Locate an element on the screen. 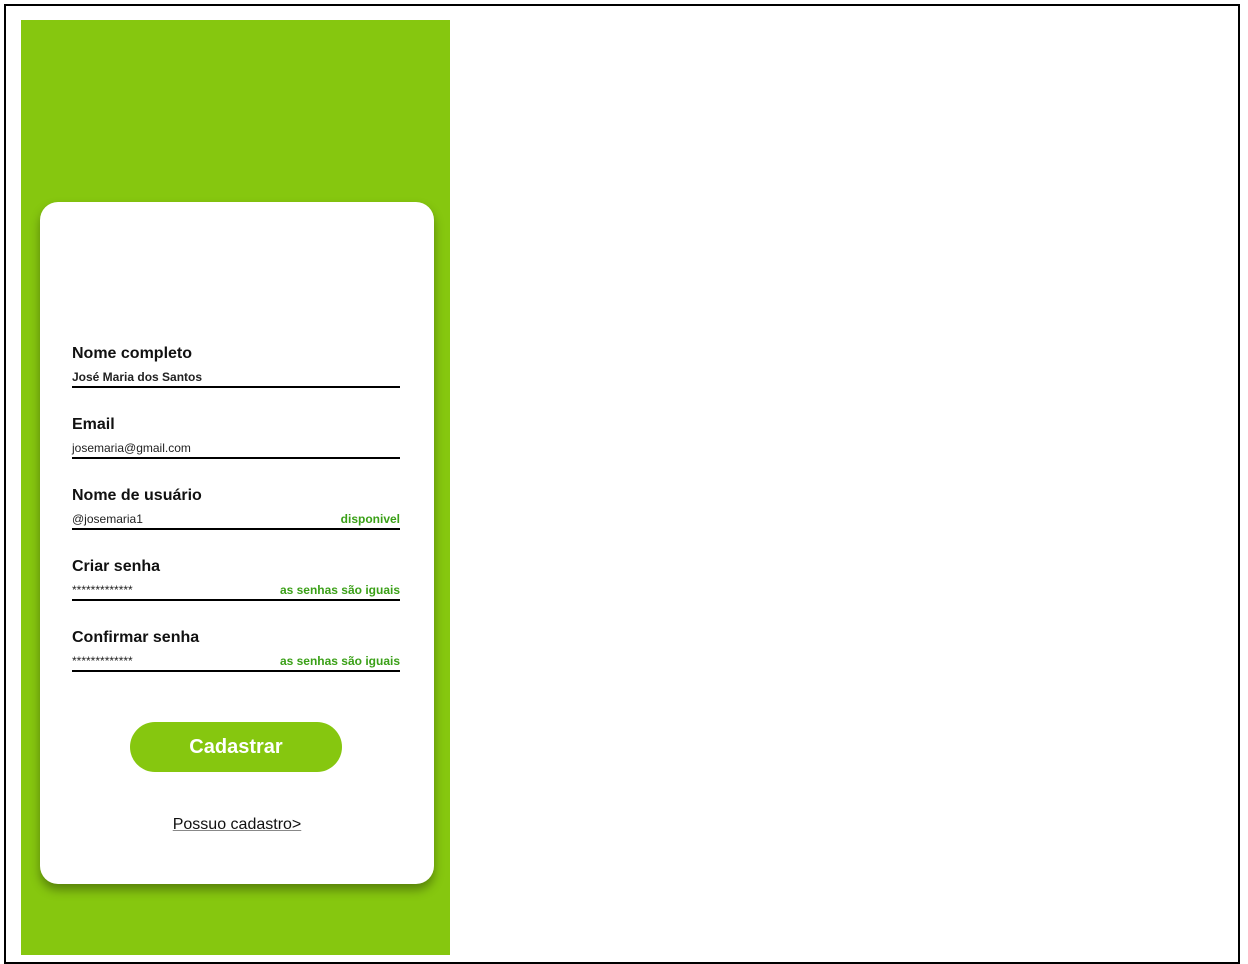 The width and height of the screenshot is (1248, 964). login-link-container: Possuo cadastro> is located at coordinates (237, 825).